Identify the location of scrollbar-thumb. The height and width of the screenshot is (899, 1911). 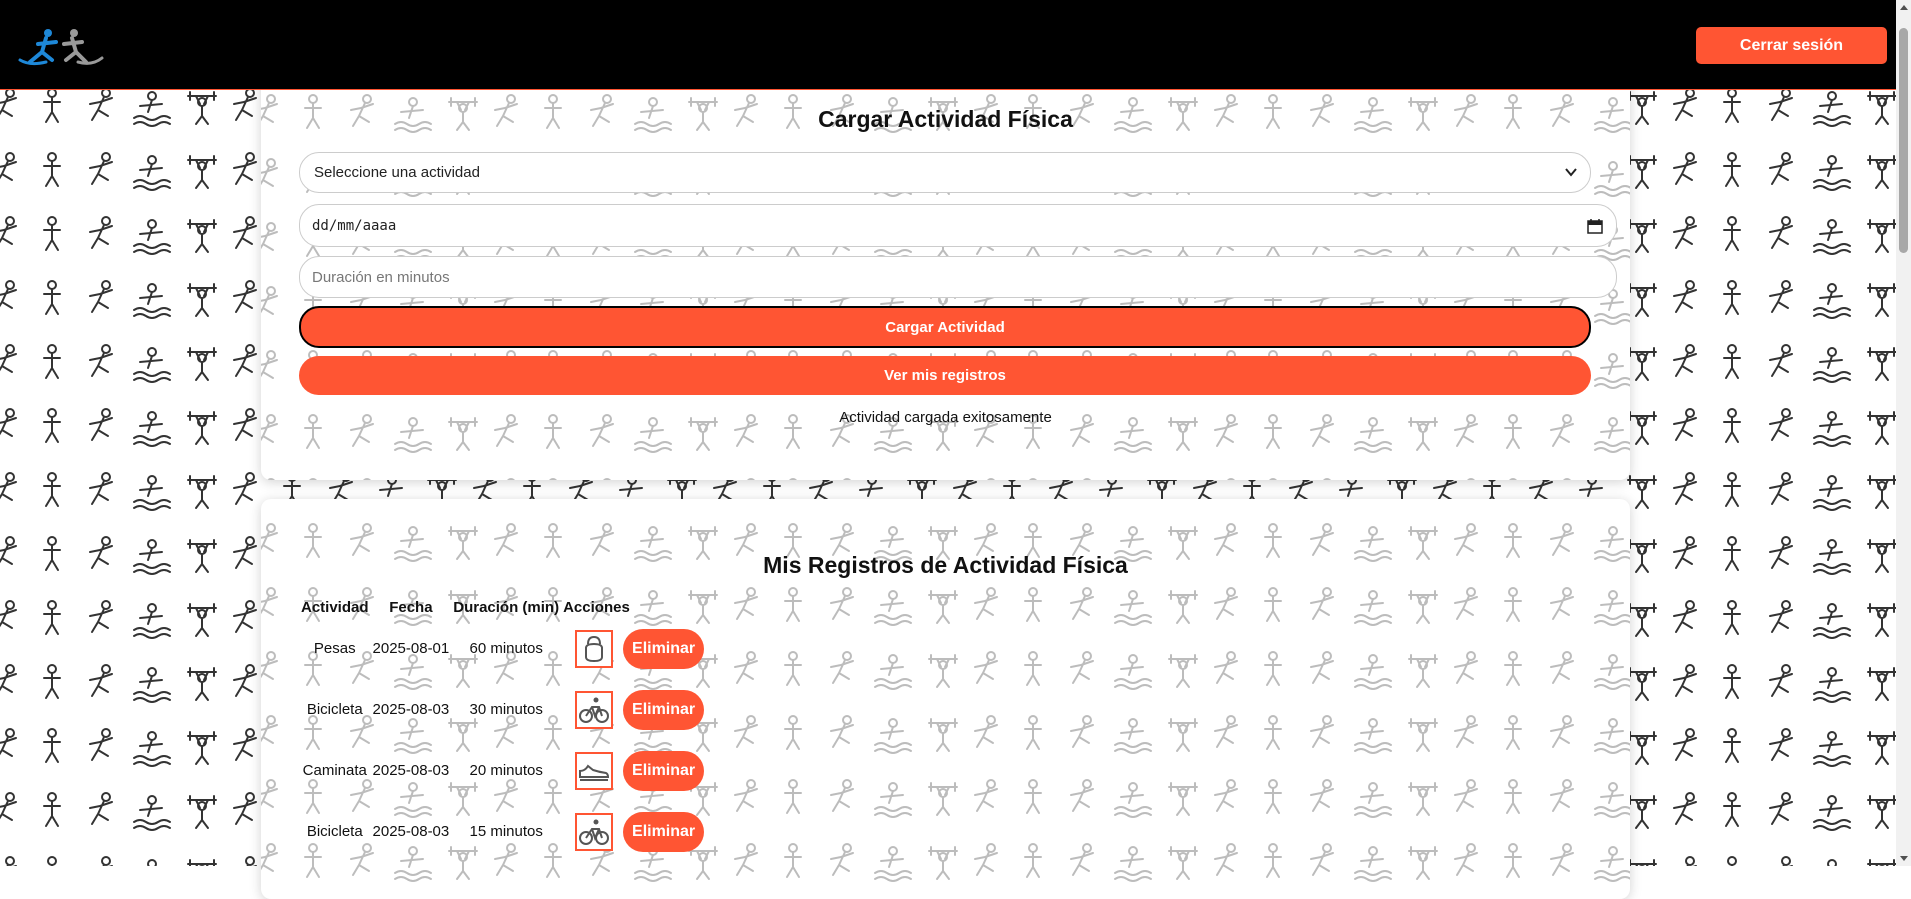
(1903, 140).